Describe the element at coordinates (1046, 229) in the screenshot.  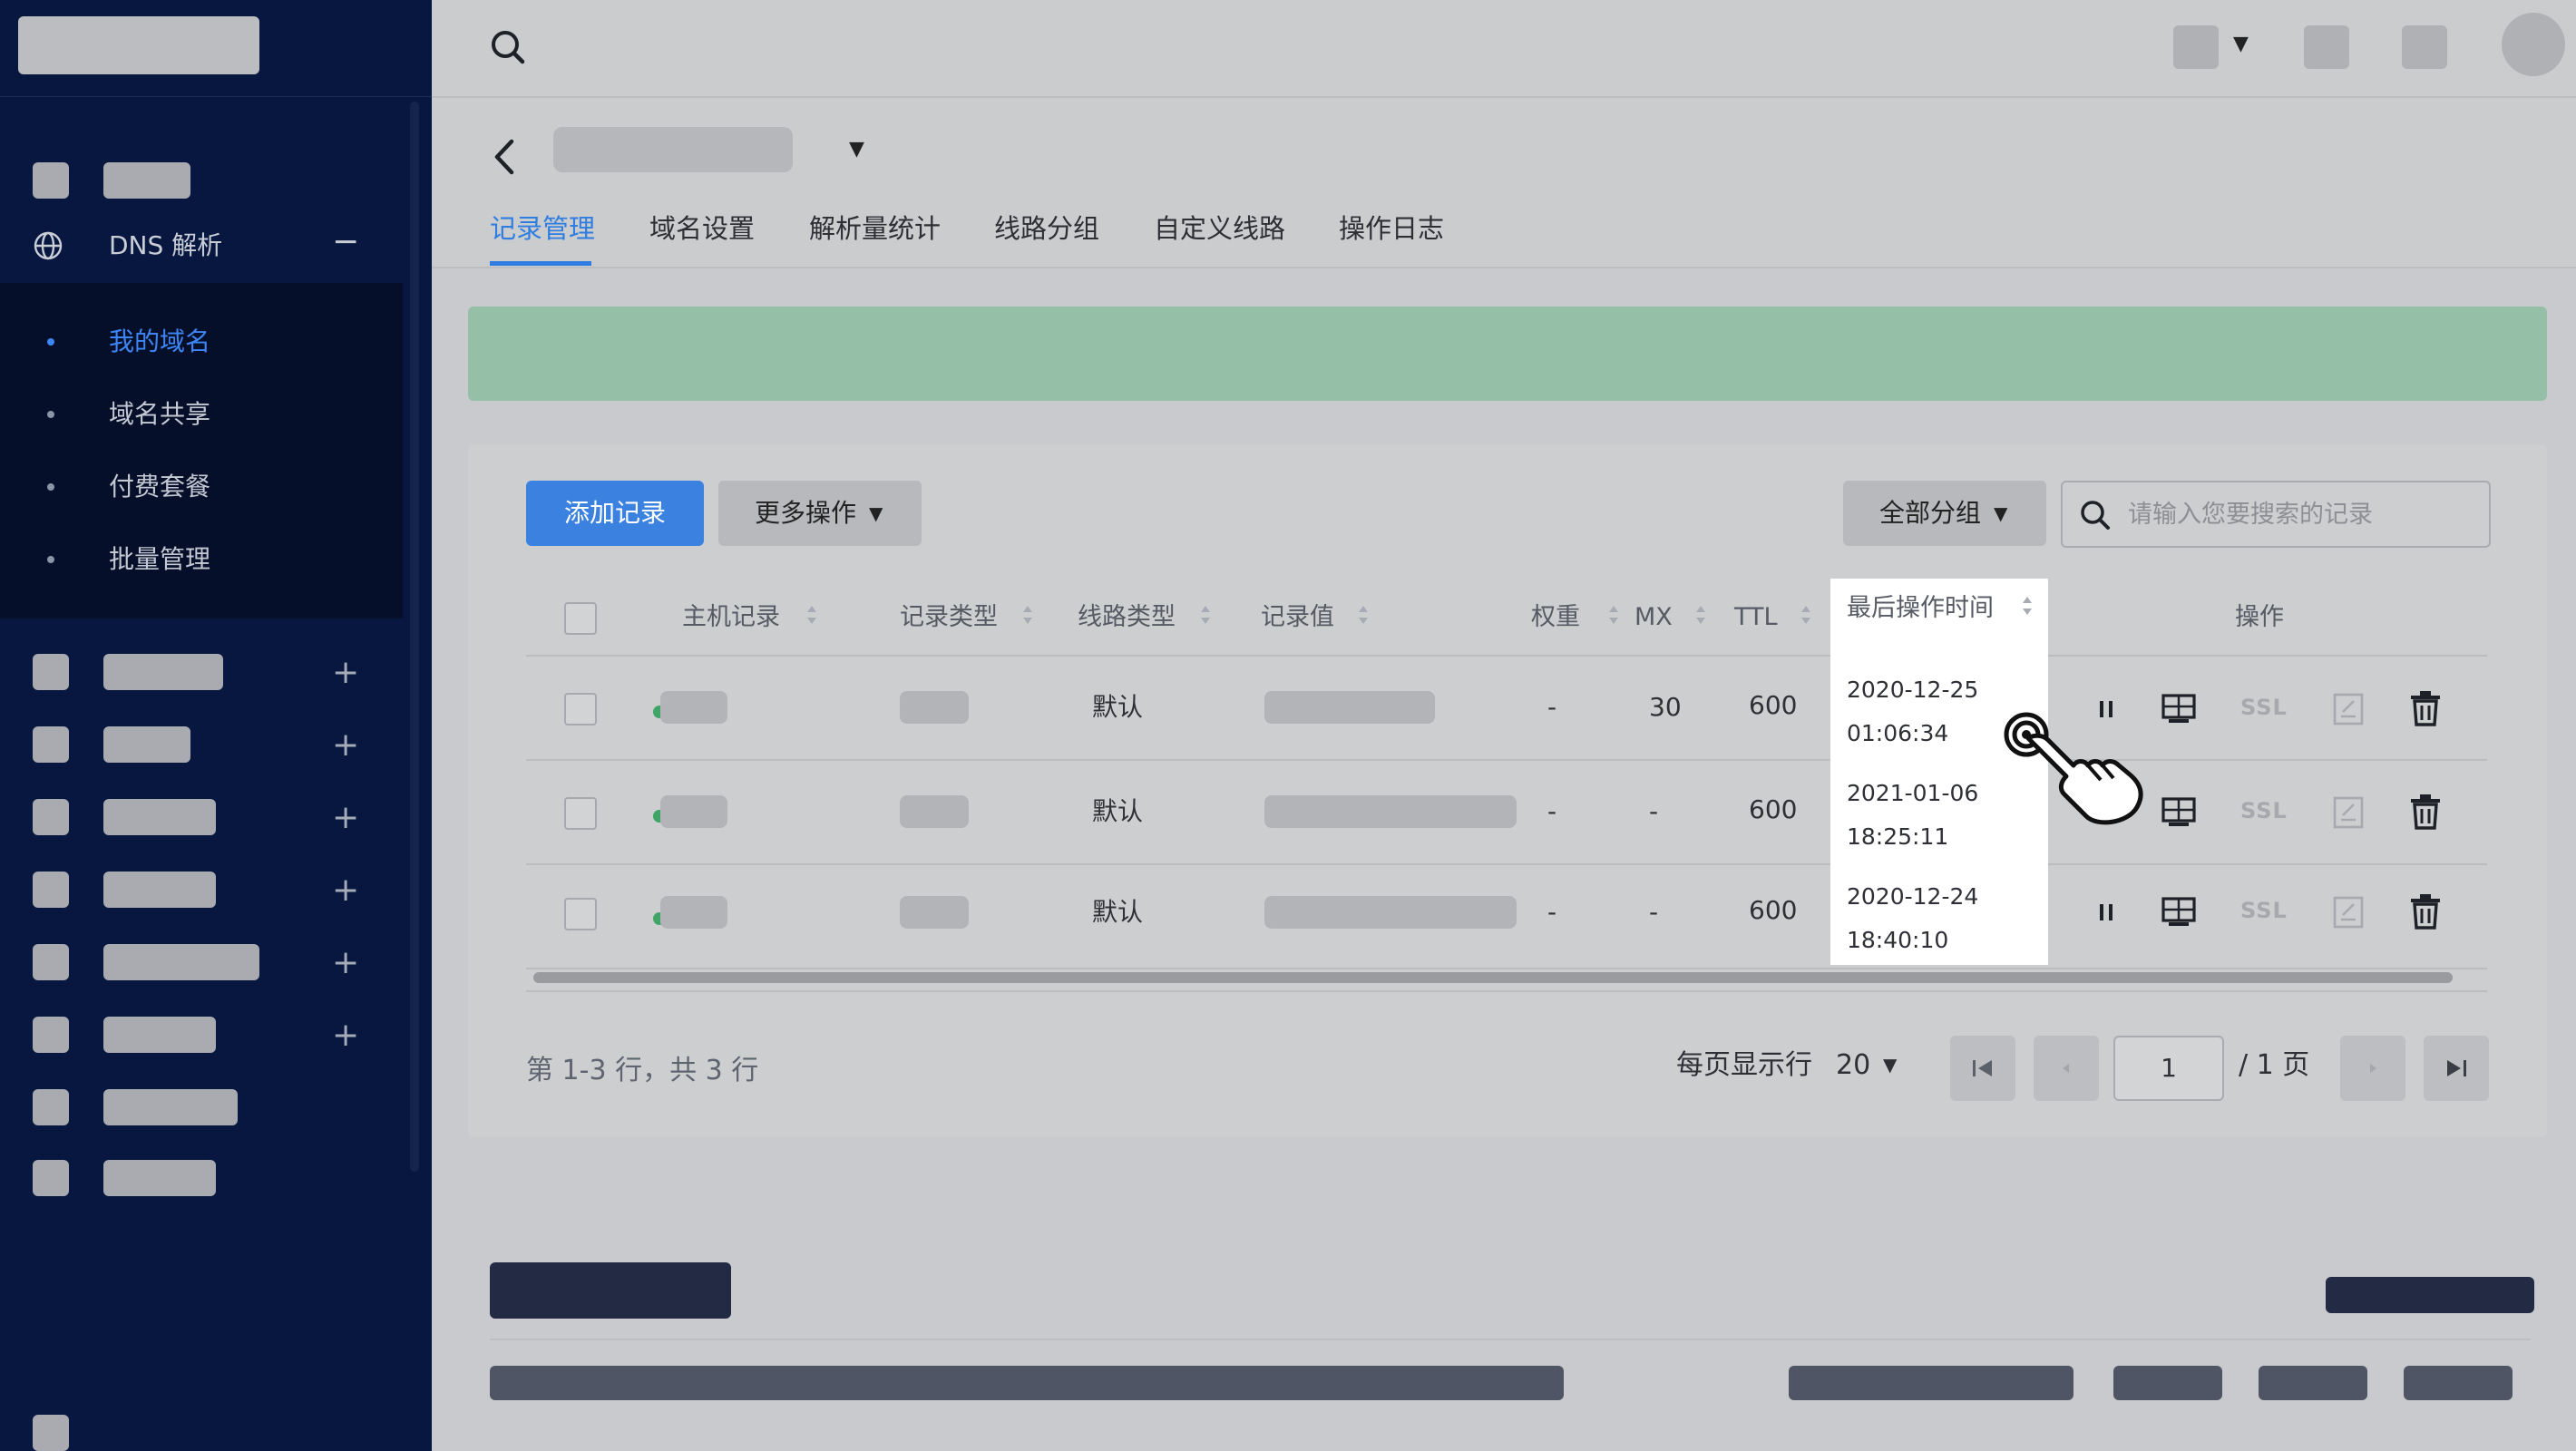
I see `tab-line-groups: 线路分组` at that location.